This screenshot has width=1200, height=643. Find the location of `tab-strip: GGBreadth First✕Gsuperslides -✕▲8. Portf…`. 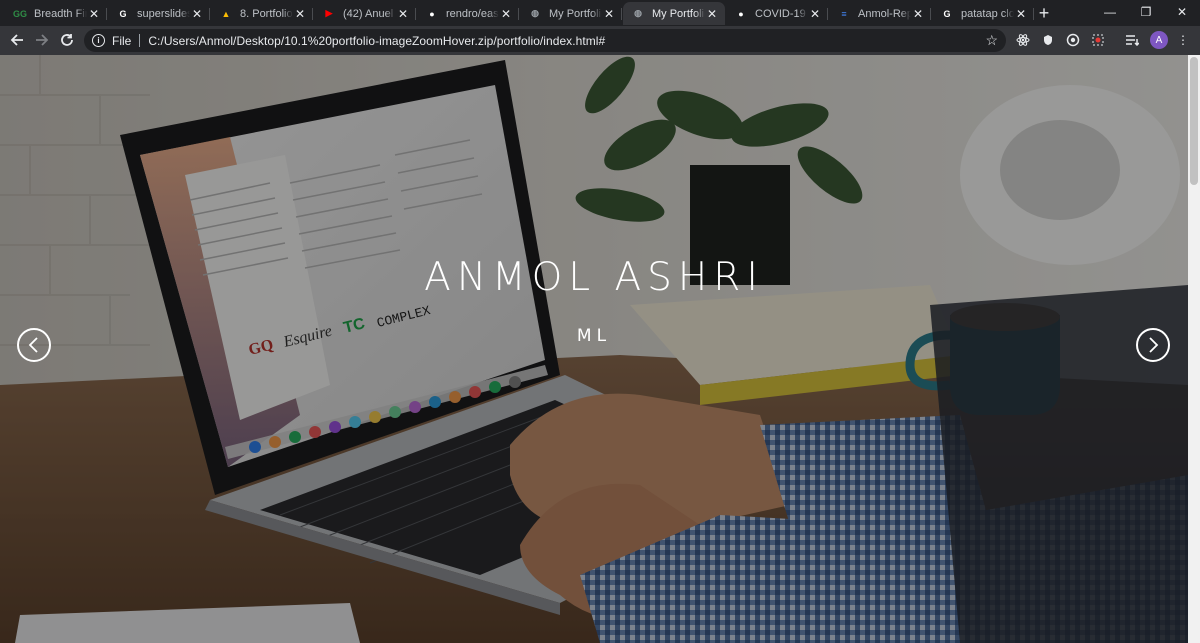

tab-strip: GGBreadth First✕Gsuperslides -✕▲8. Portf… is located at coordinates (600, 13).